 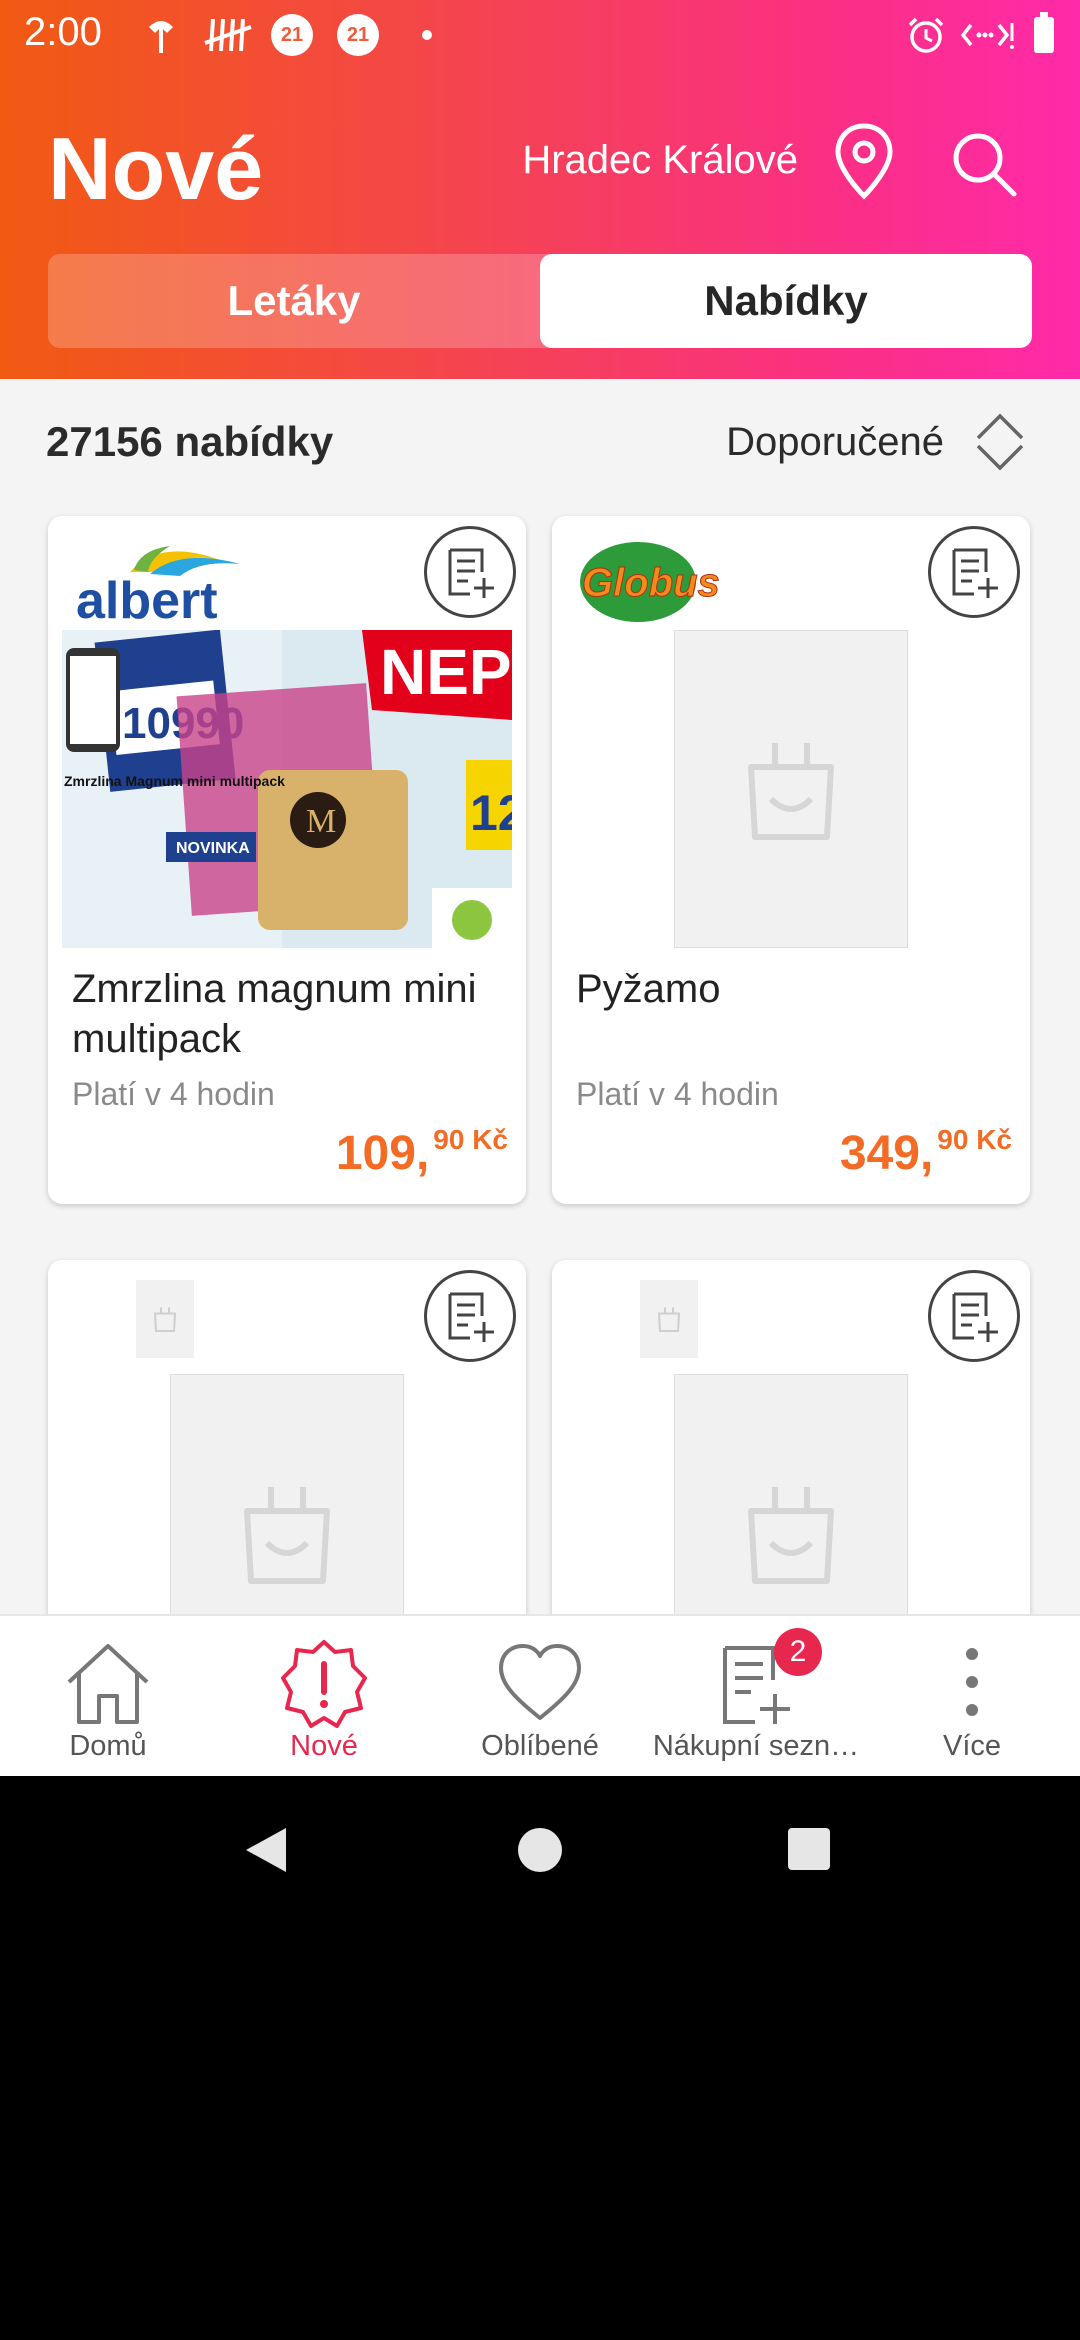 I want to click on svg-text: Globus, so click(x=651, y=583).